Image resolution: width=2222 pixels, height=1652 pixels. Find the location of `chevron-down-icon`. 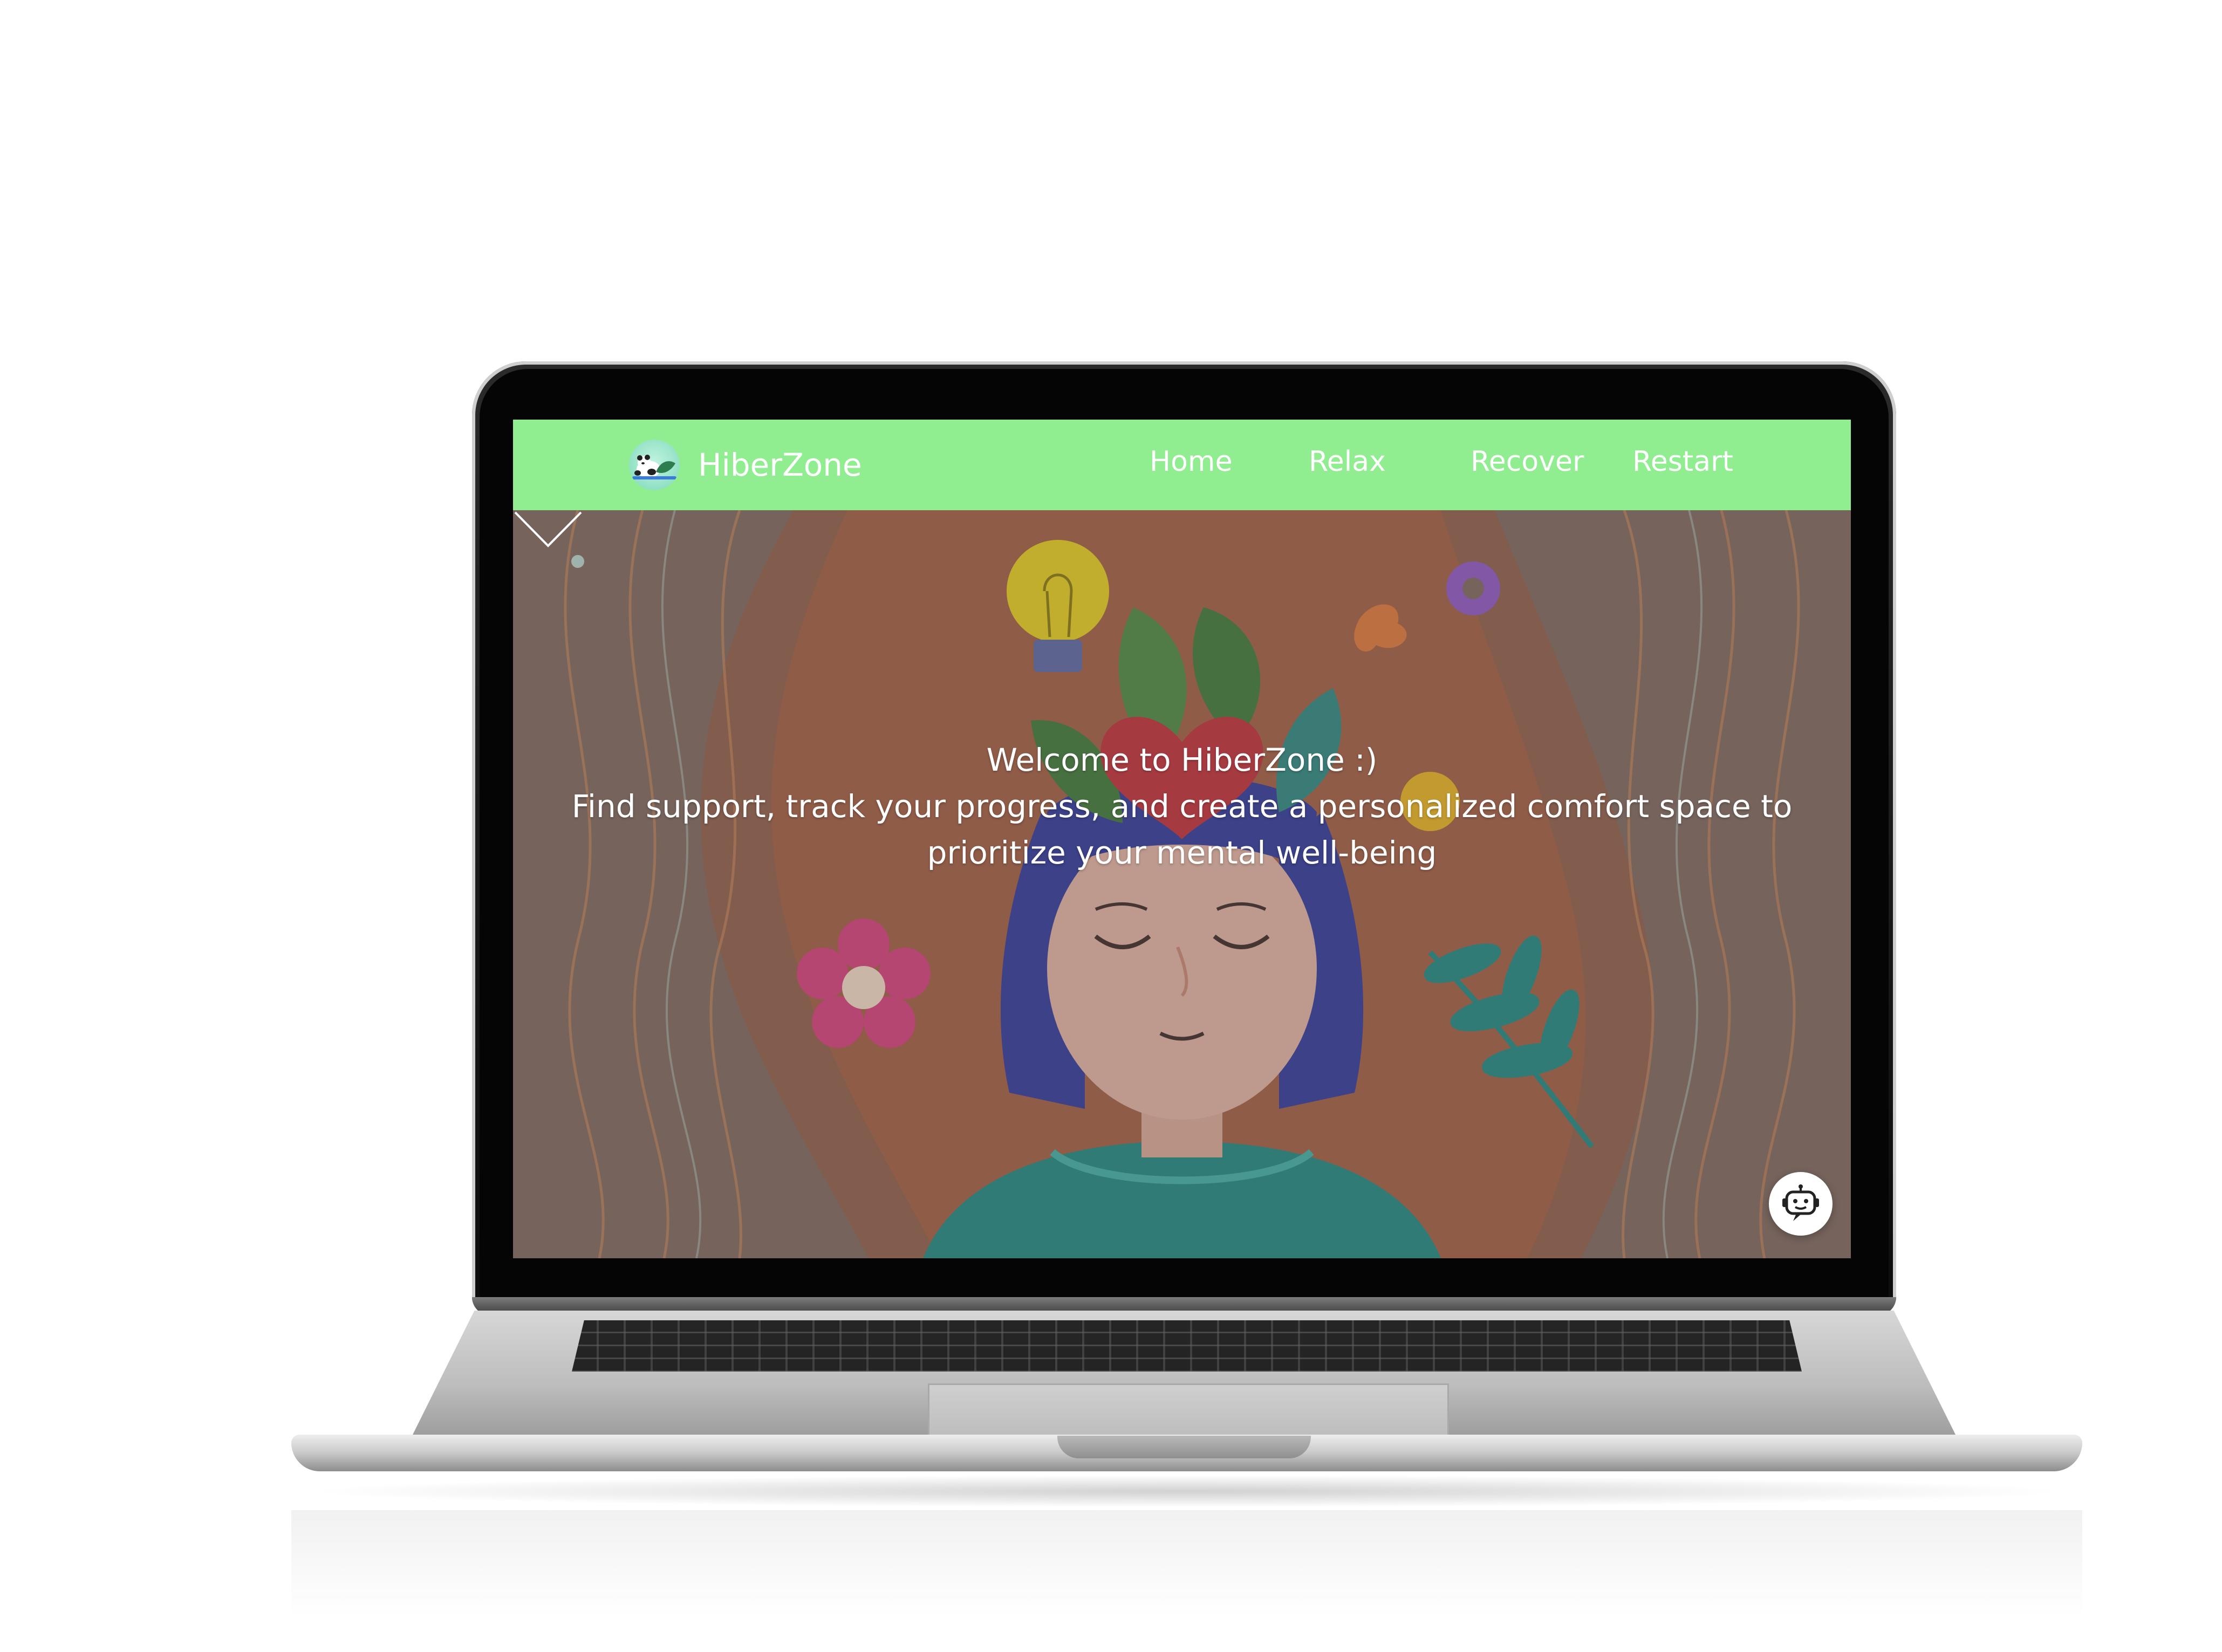

chevron-down-icon is located at coordinates (548, 529).